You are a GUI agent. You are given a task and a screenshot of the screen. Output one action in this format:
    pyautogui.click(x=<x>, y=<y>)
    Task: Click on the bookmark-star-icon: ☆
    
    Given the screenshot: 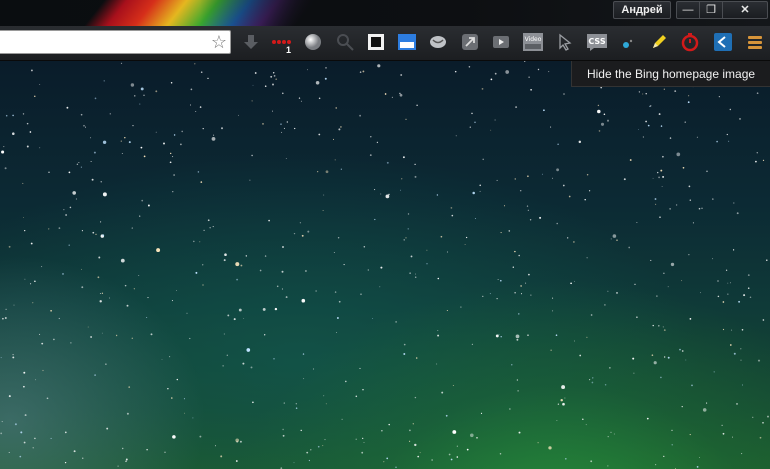 What is the action you would take?
    pyautogui.click(x=219, y=42)
    